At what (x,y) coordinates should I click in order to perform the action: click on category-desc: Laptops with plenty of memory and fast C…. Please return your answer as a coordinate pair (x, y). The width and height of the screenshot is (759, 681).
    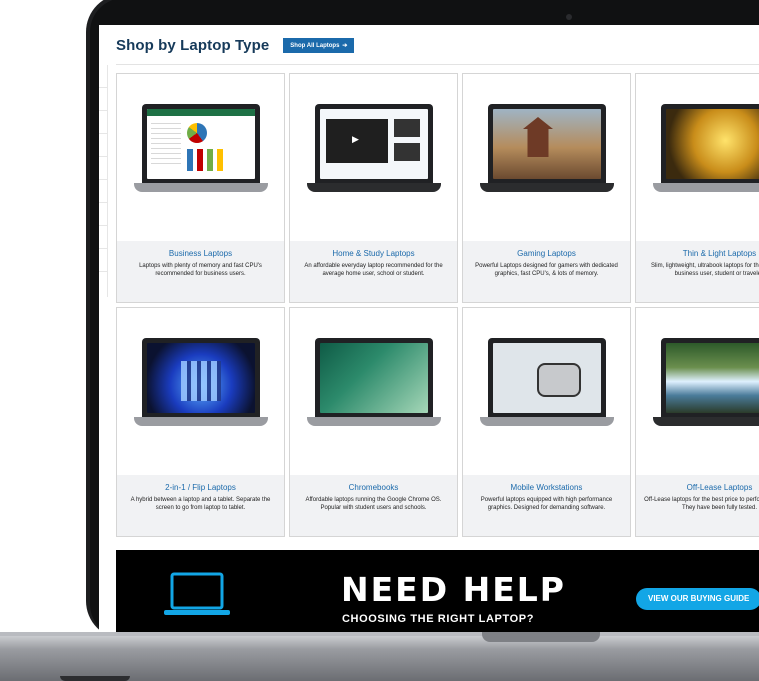
    Looking at the image, I should click on (200, 270).